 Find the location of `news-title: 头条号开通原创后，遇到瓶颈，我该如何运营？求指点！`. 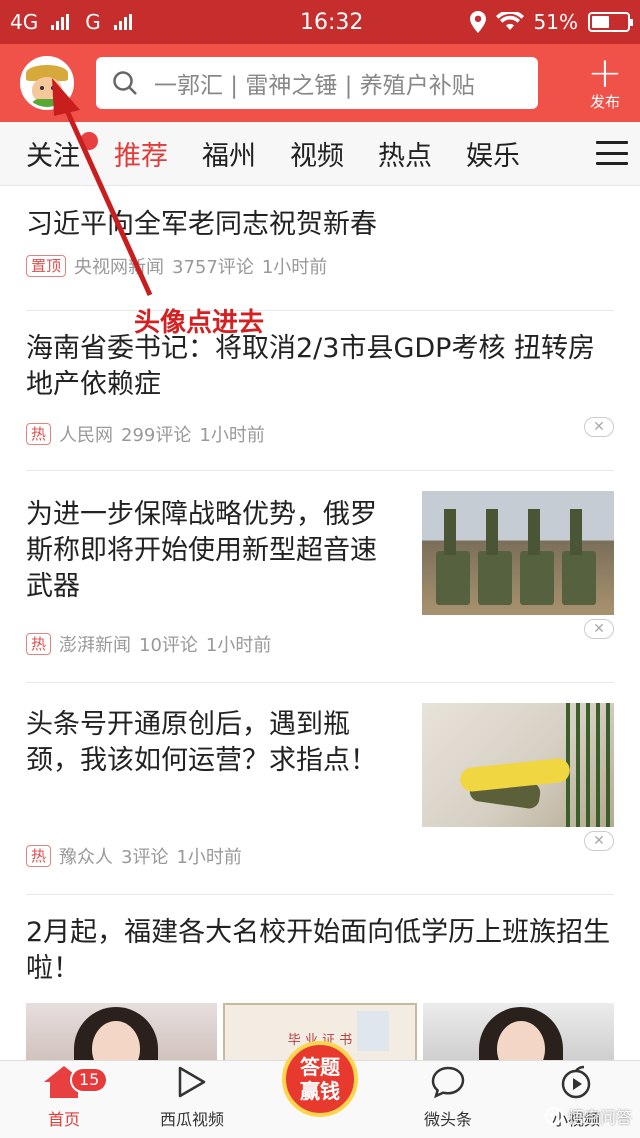

news-title: 头条号开通原创后，遇到瓶颈，我该如何运营？求指点！ is located at coordinates (201, 742).